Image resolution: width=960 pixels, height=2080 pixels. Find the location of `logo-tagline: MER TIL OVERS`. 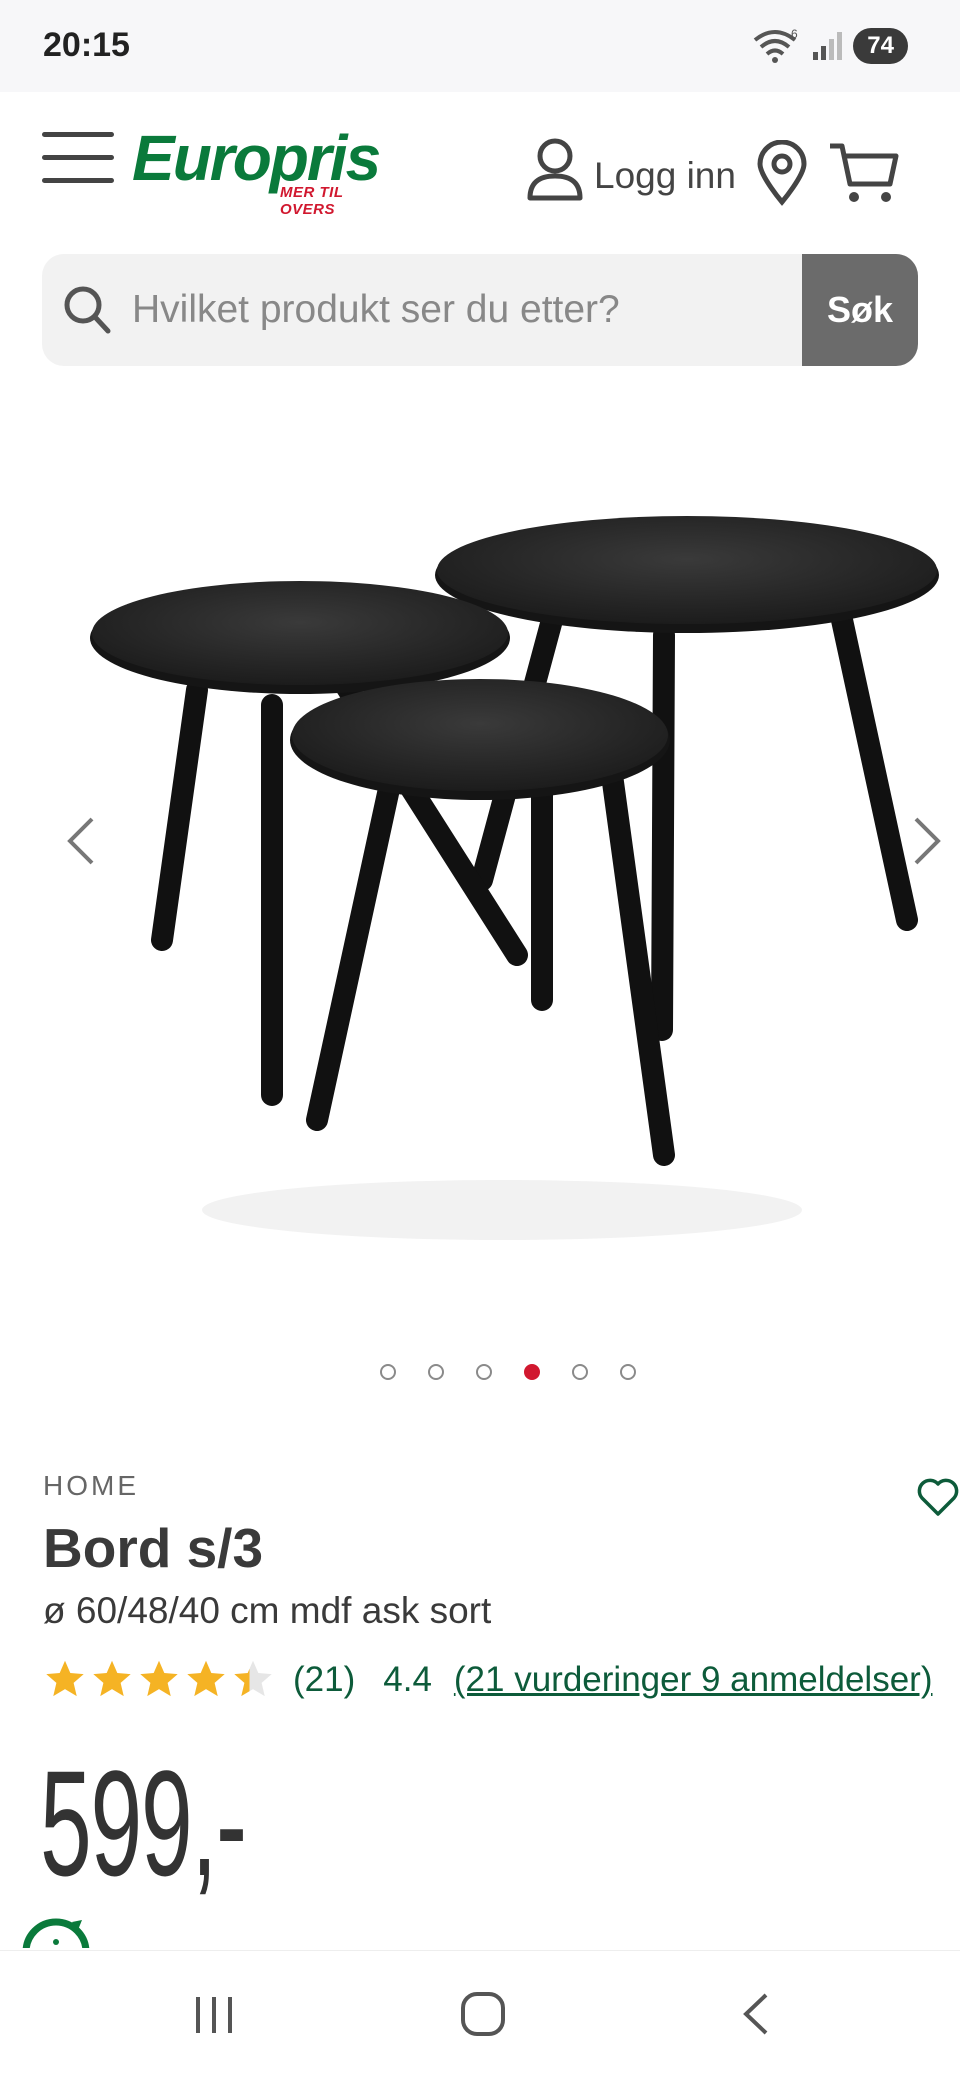

logo-tagline: MER TIL OVERS is located at coordinates (312, 201).